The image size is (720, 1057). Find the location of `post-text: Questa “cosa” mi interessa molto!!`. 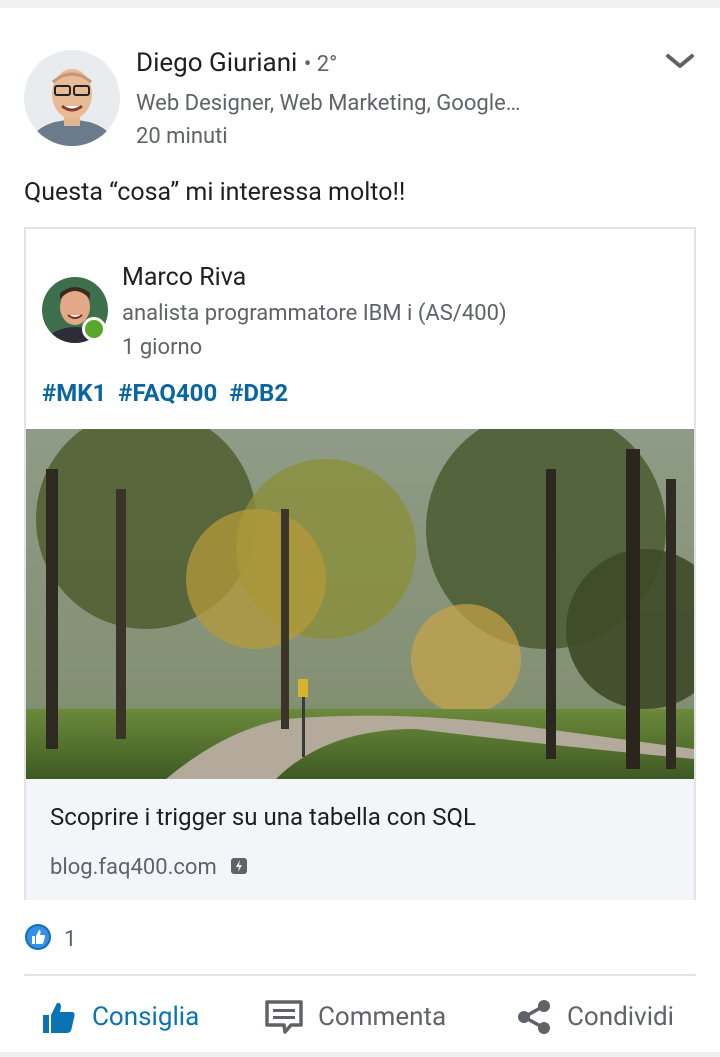

post-text: Questa “cosa” mi interessa molto!! is located at coordinates (215, 192).